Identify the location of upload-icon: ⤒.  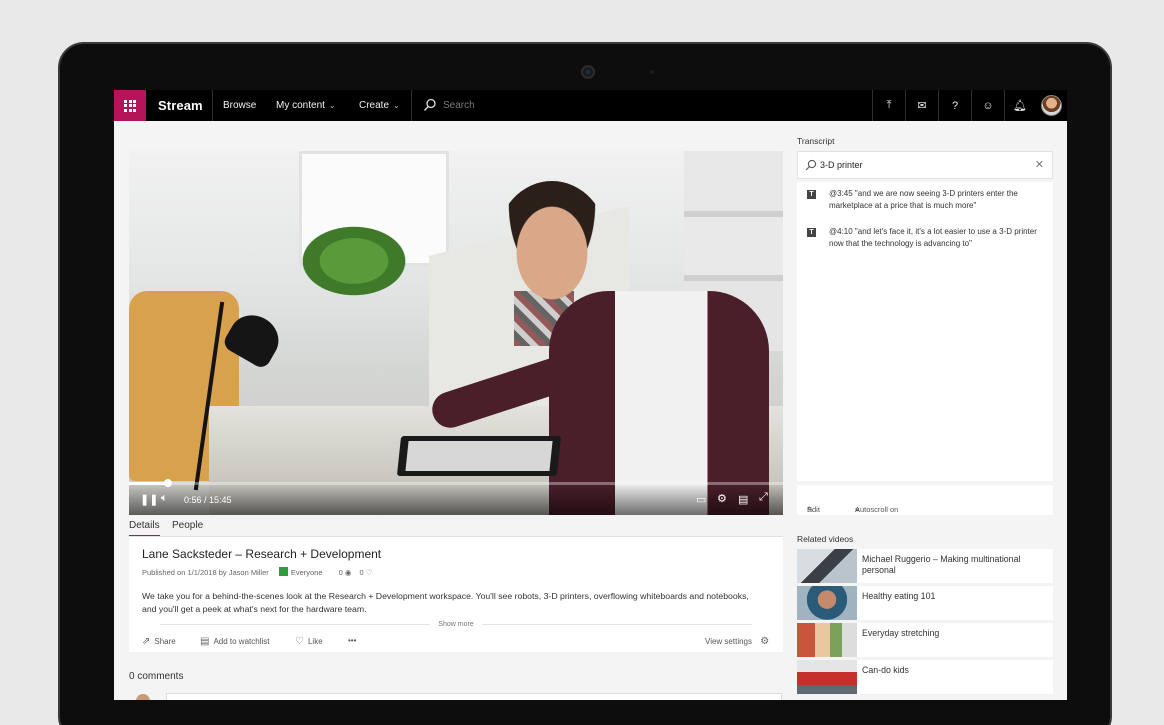
(889, 105).